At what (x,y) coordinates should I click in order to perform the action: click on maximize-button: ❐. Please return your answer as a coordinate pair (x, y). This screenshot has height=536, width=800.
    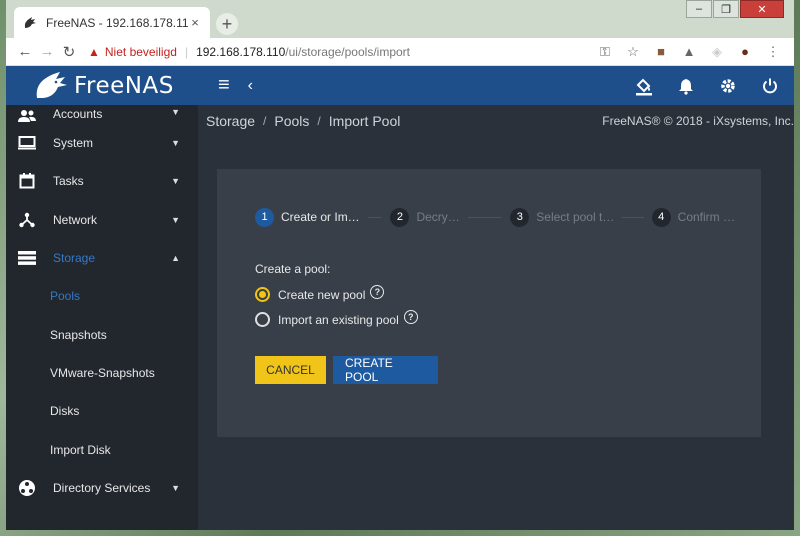
    Looking at the image, I should click on (726, 9).